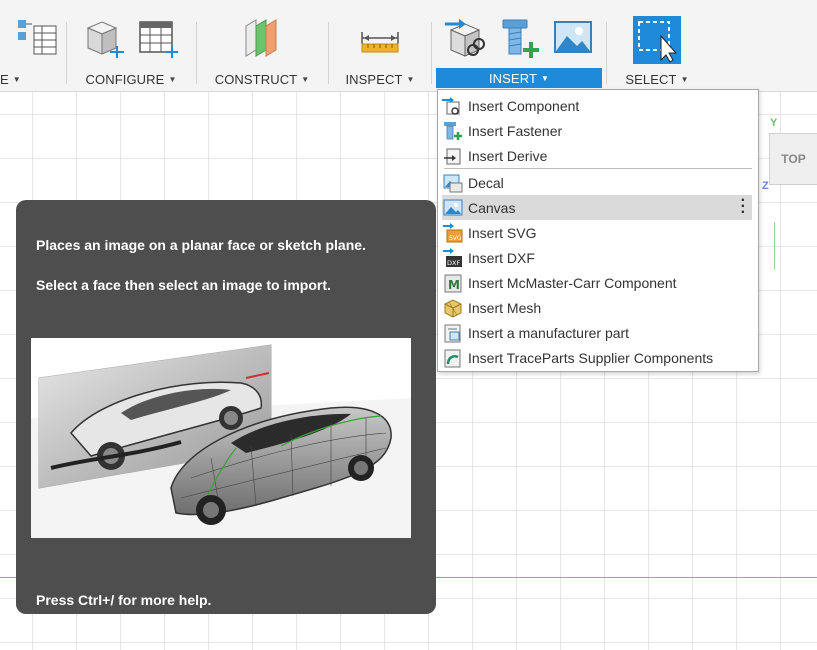 This screenshot has width=817, height=650. What do you see at coordinates (374, 79) in the screenshot?
I see `toolbar-group-label: INSPECT` at bounding box center [374, 79].